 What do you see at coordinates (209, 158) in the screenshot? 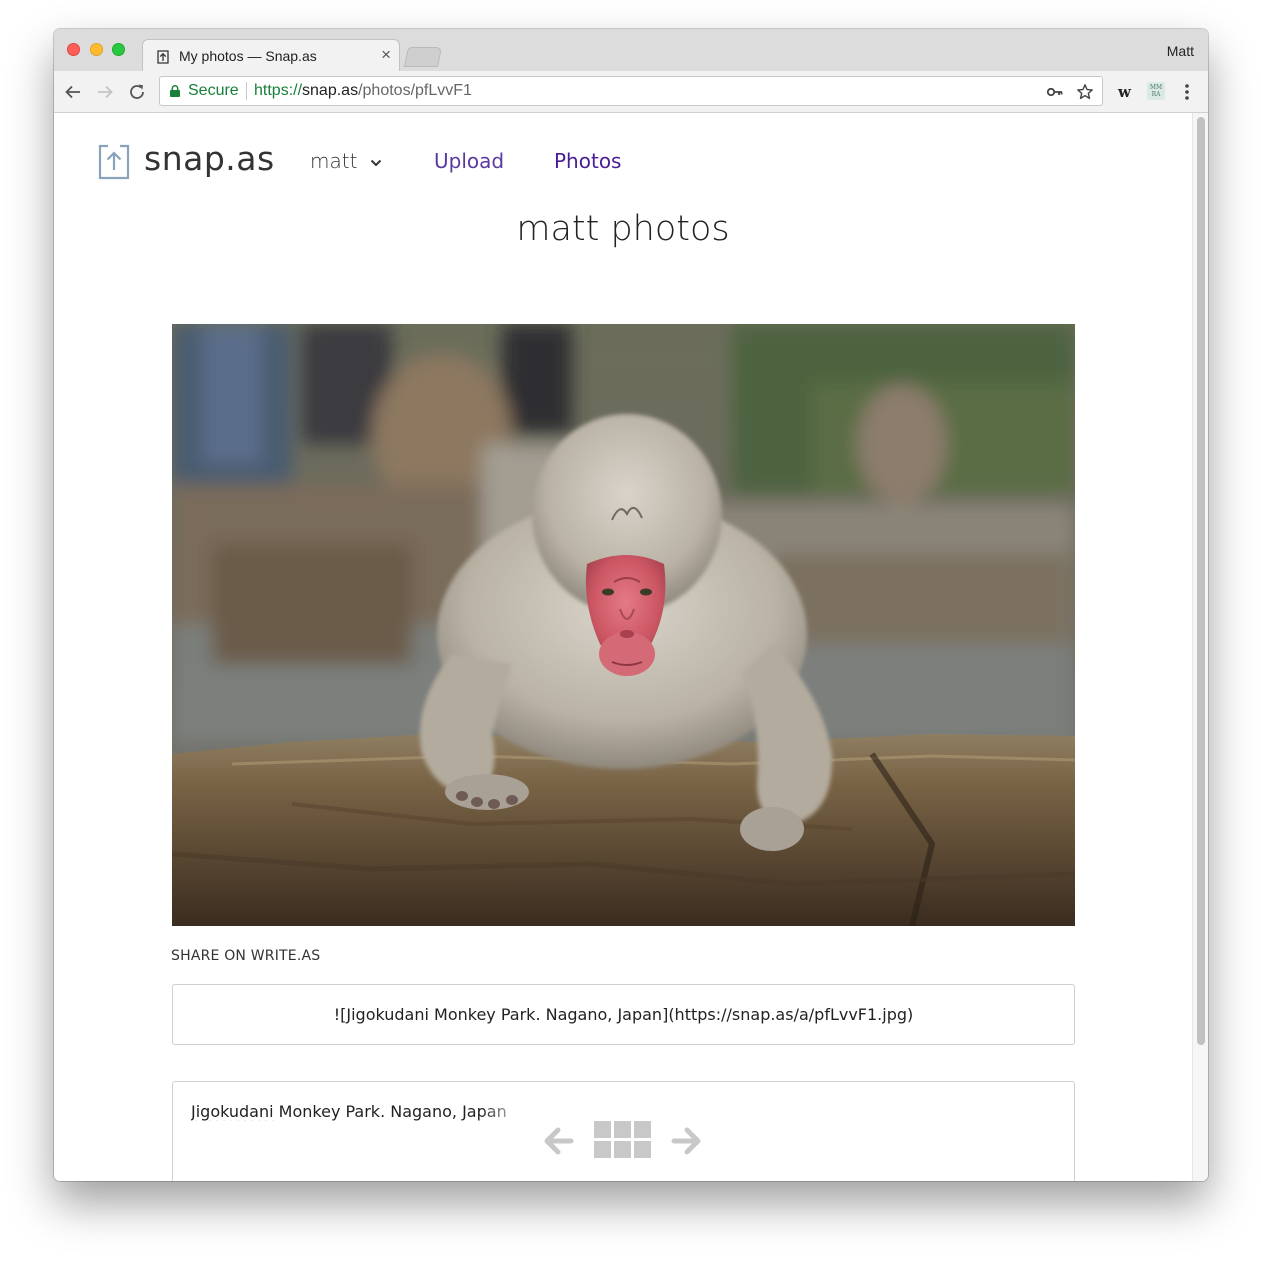
I see `site-logo-text: snap.as` at bounding box center [209, 158].